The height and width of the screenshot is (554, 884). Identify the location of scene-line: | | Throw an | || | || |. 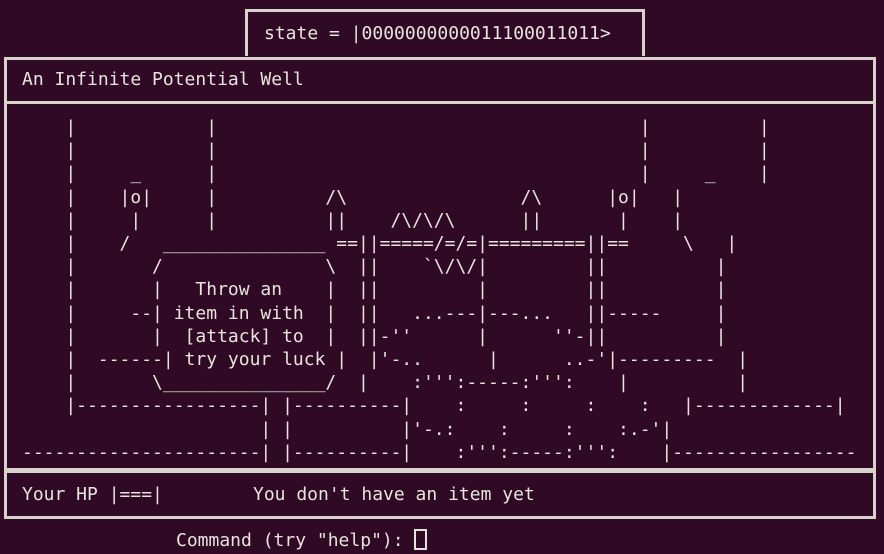
(396, 290).